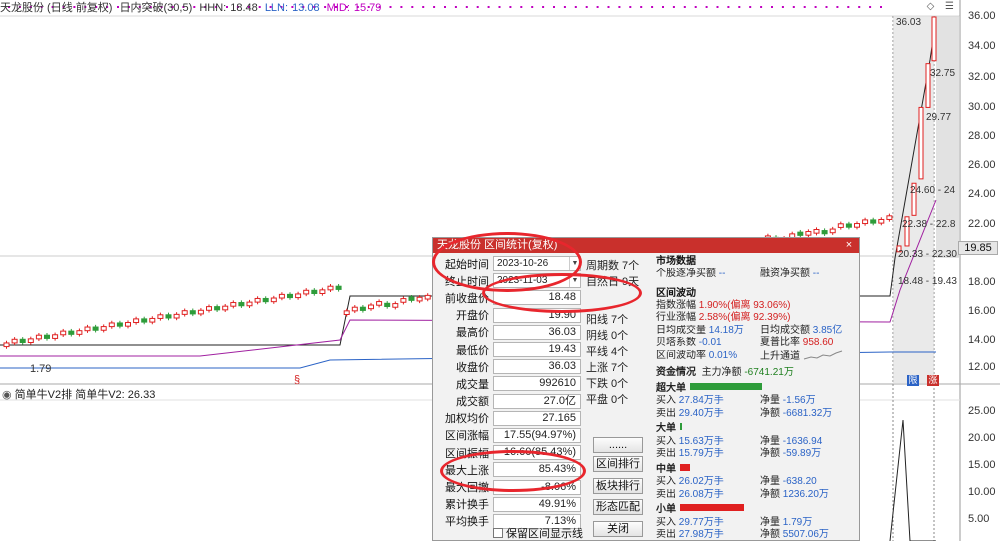 Image resolution: width=1000 pixels, height=541 pixels. Describe the element at coordinates (756, 482) in the screenshot. I see `group-buy-row: 买入 26.02万手 净量 -638.20` at that location.